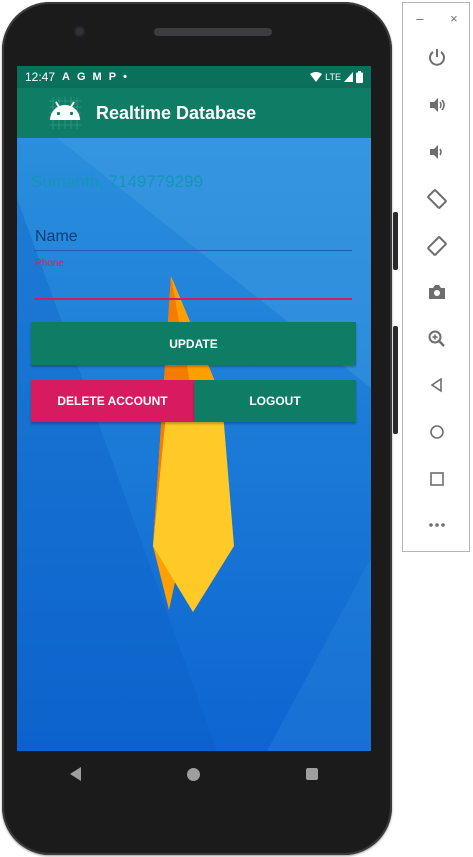 The image size is (473, 857). I want to click on overview-icon, so click(437, 479).